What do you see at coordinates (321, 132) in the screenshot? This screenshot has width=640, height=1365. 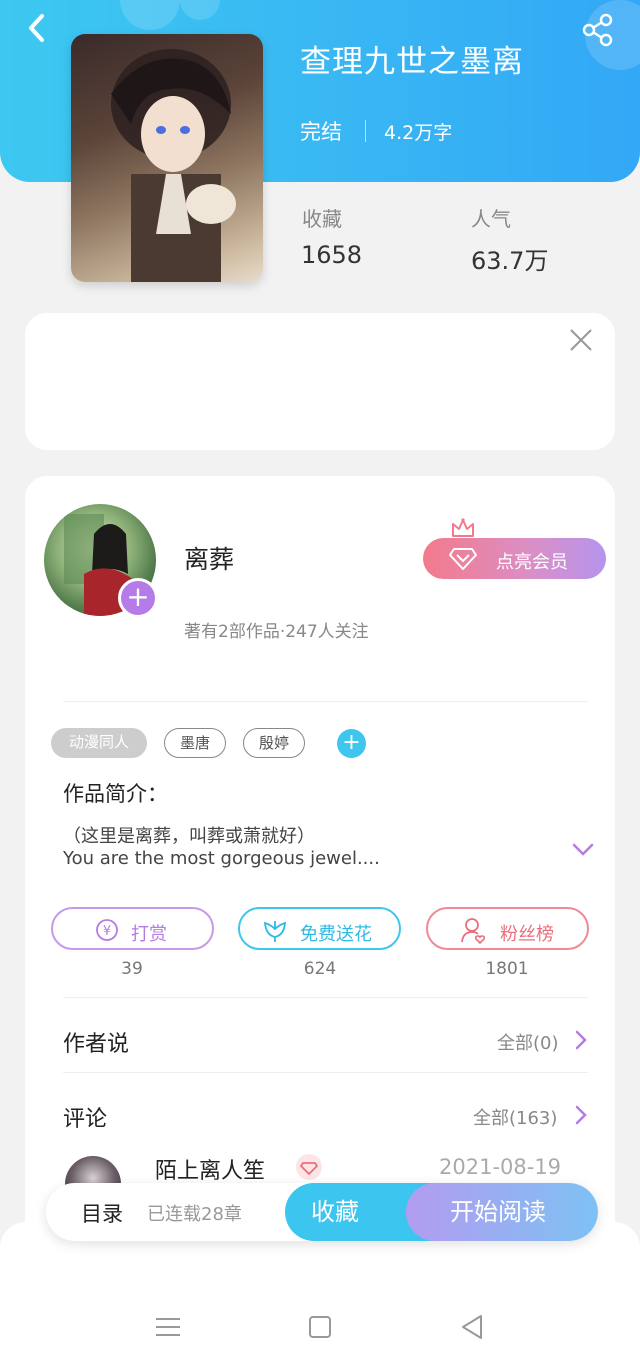 I see `book-status: 完结` at bounding box center [321, 132].